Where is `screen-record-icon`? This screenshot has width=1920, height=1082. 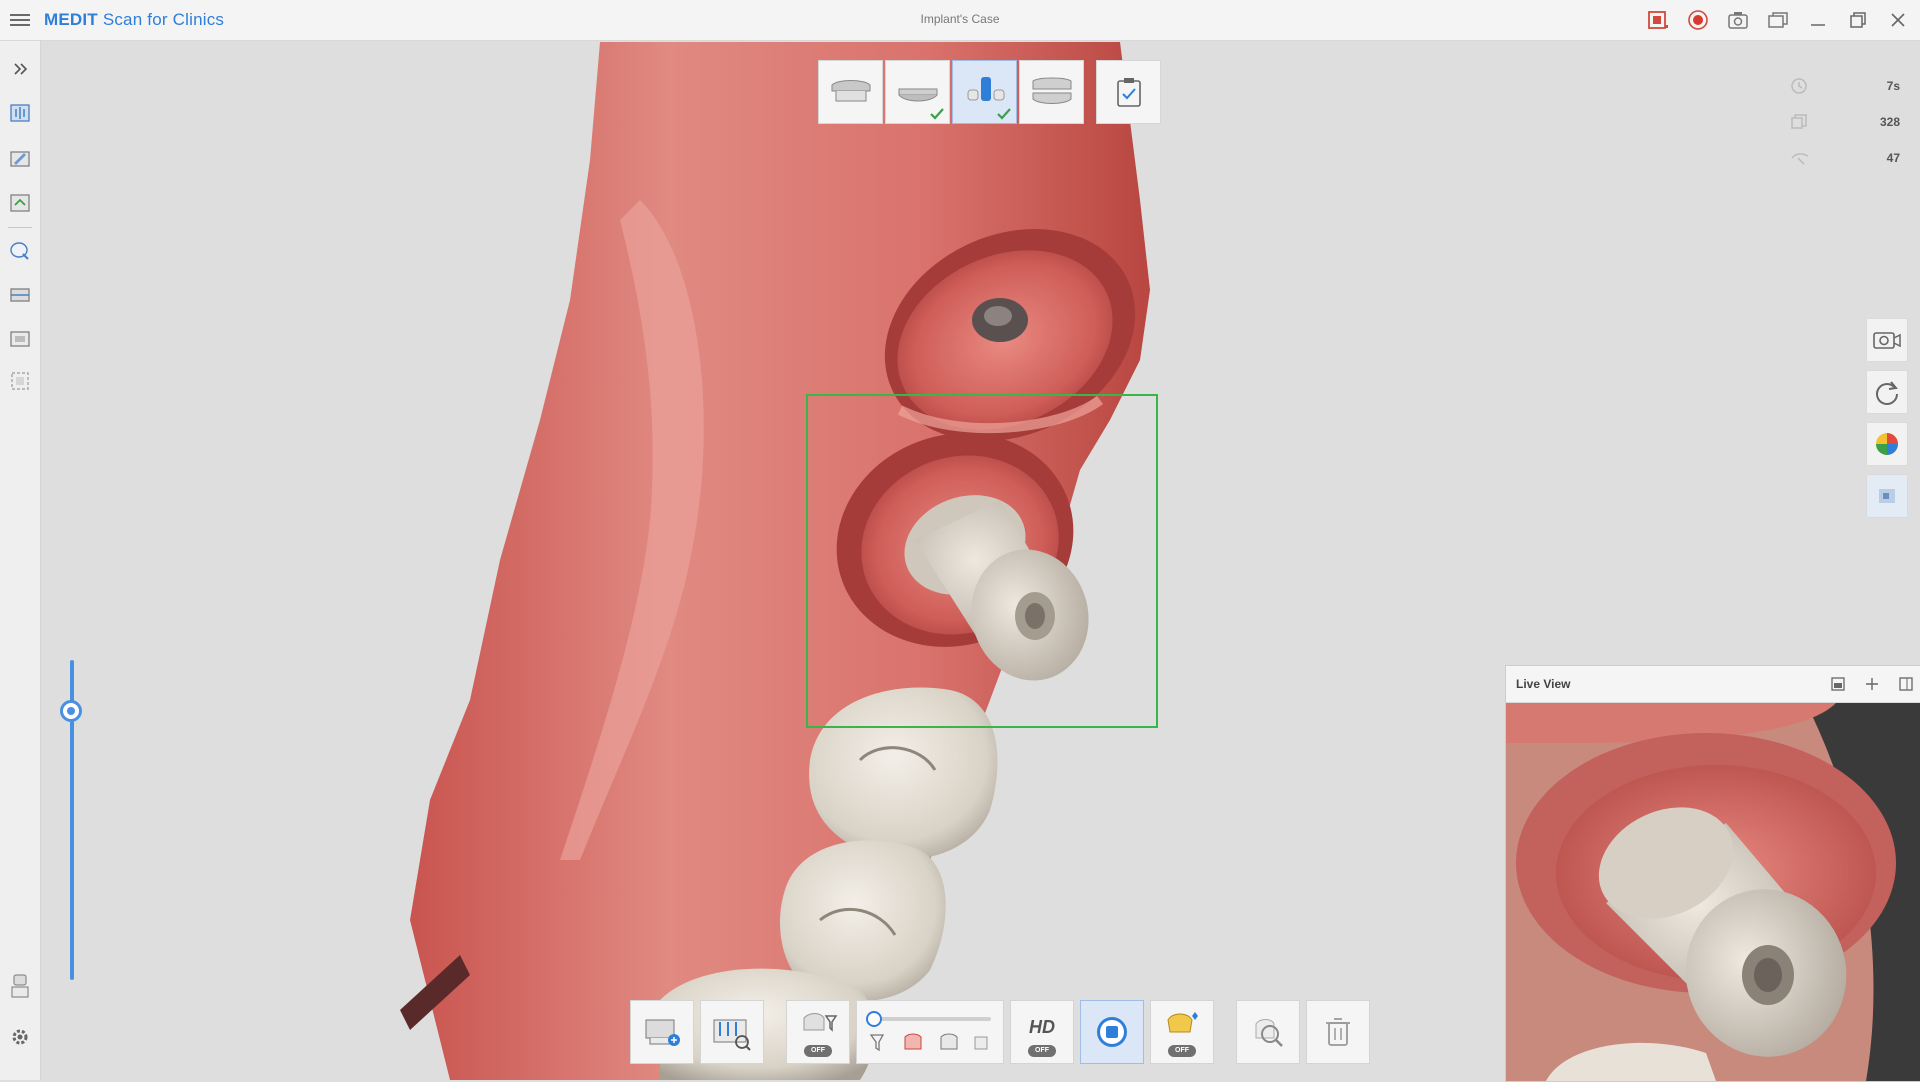 screen-record-icon is located at coordinates (1658, 20).